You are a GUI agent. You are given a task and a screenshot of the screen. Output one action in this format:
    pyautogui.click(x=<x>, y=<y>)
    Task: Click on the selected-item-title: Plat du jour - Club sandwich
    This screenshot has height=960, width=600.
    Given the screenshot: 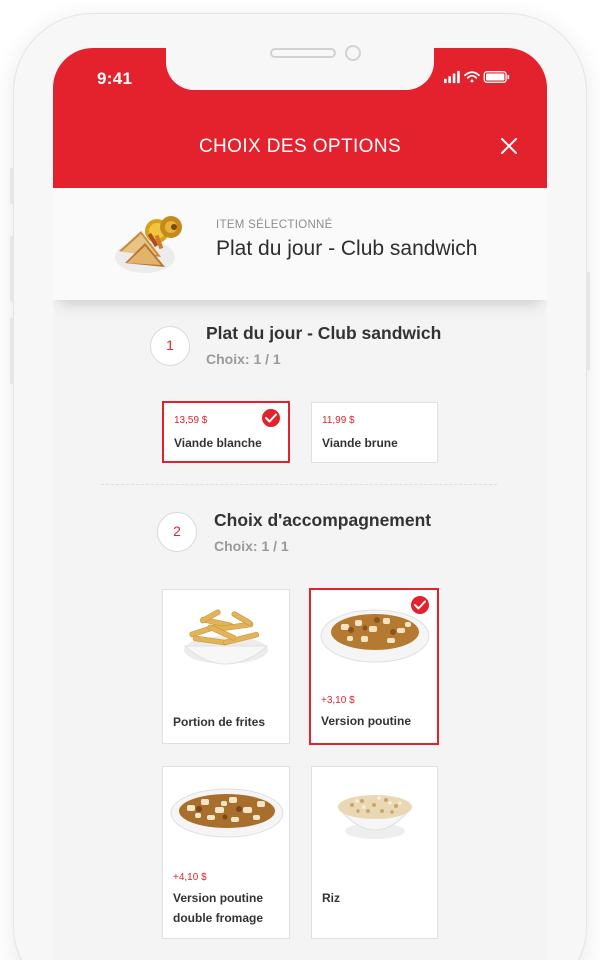 What is the action you would take?
    pyautogui.click(x=347, y=248)
    